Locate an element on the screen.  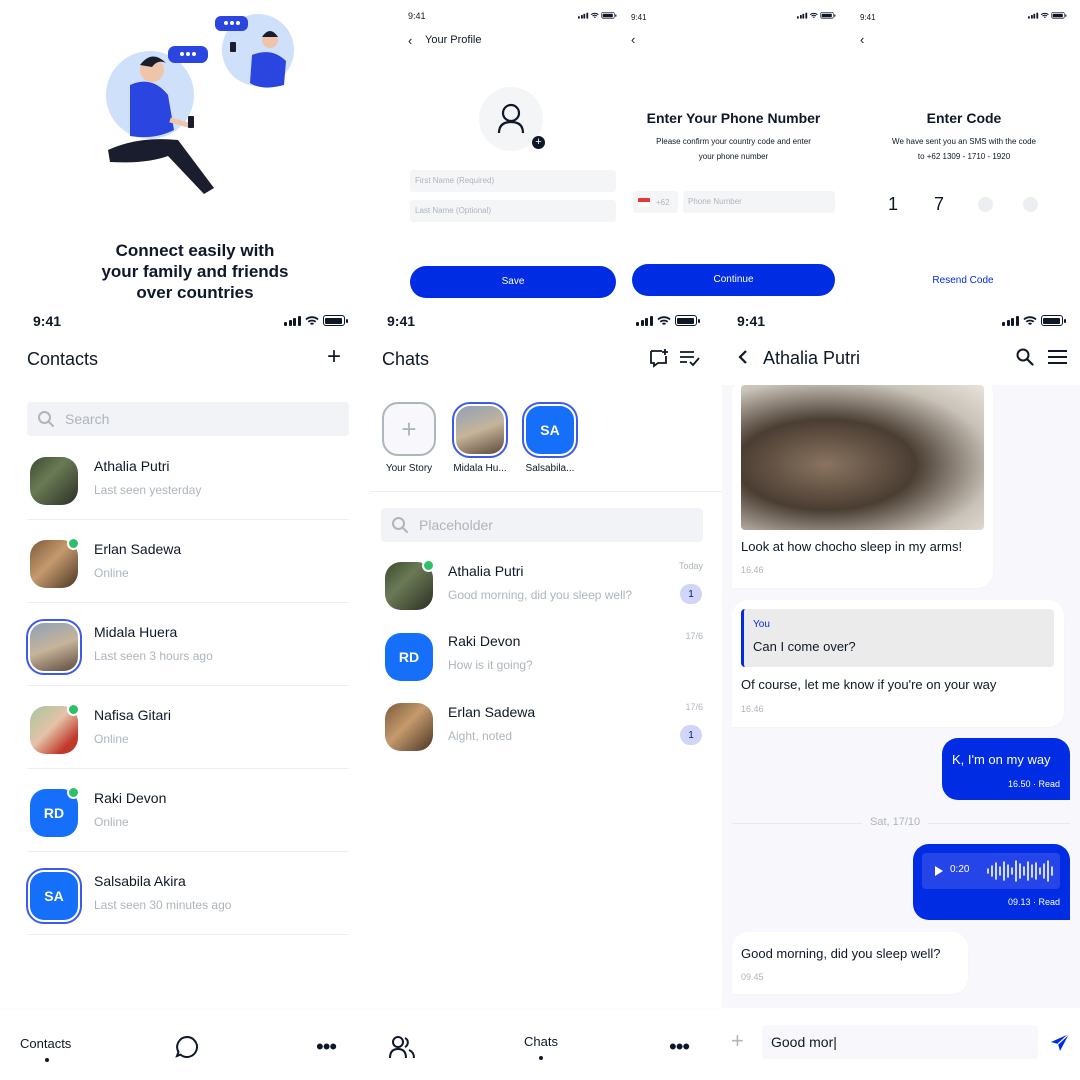
users-icon is located at coordinates (402, 1047).